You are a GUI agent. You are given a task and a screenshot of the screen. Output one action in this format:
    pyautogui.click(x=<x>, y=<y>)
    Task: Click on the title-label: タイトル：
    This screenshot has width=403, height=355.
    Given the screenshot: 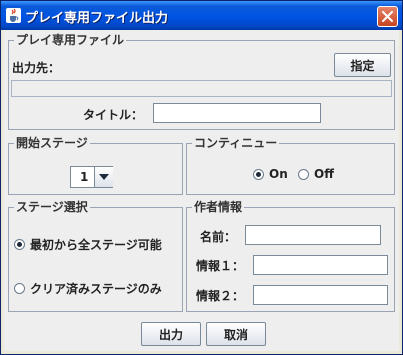 What is the action you would take?
    pyautogui.click(x=113, y=115)
    